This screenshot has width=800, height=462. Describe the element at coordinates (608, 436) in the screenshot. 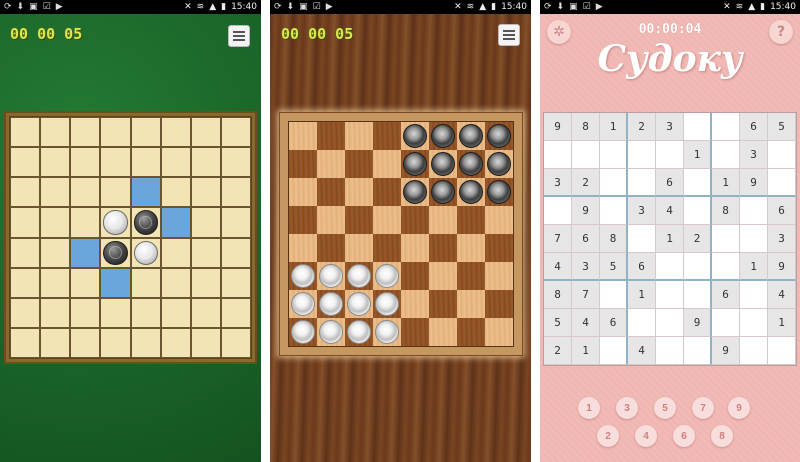

I see `number-button-2: 2` at that location.